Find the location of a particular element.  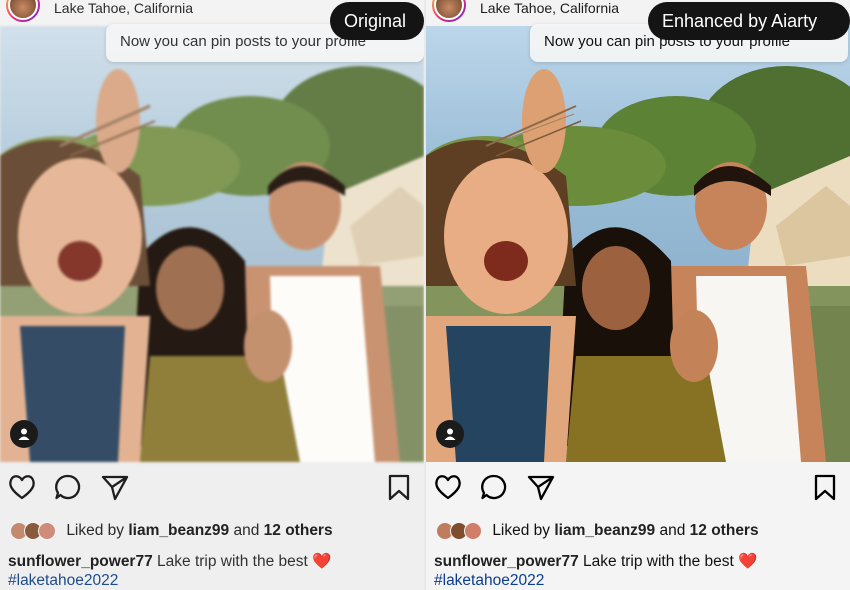

enhanced-badge: Enhanced by Aiarty is located at coordinates (749, 21).